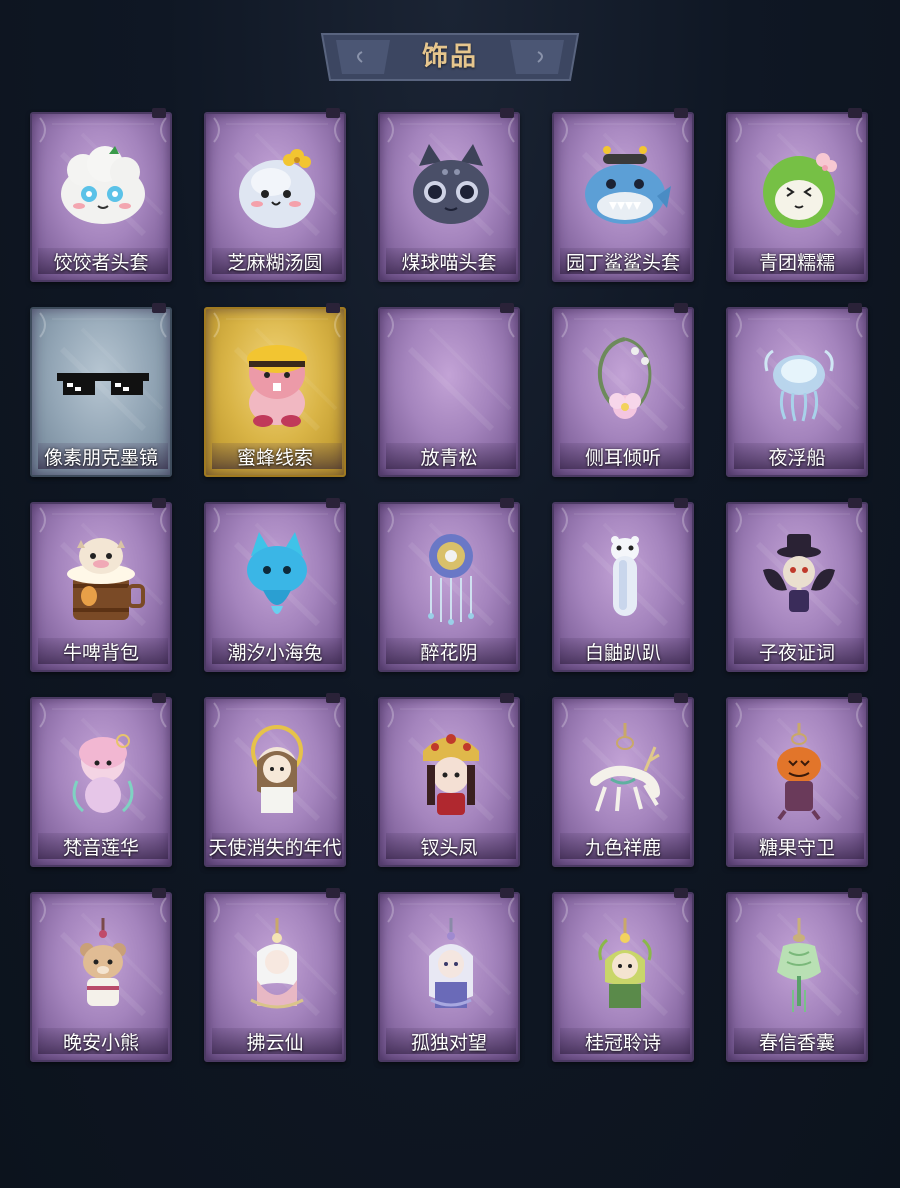 This screenshot has height=1188, width=900. I want to click on bee-beaver-icon, so click(277, 381).